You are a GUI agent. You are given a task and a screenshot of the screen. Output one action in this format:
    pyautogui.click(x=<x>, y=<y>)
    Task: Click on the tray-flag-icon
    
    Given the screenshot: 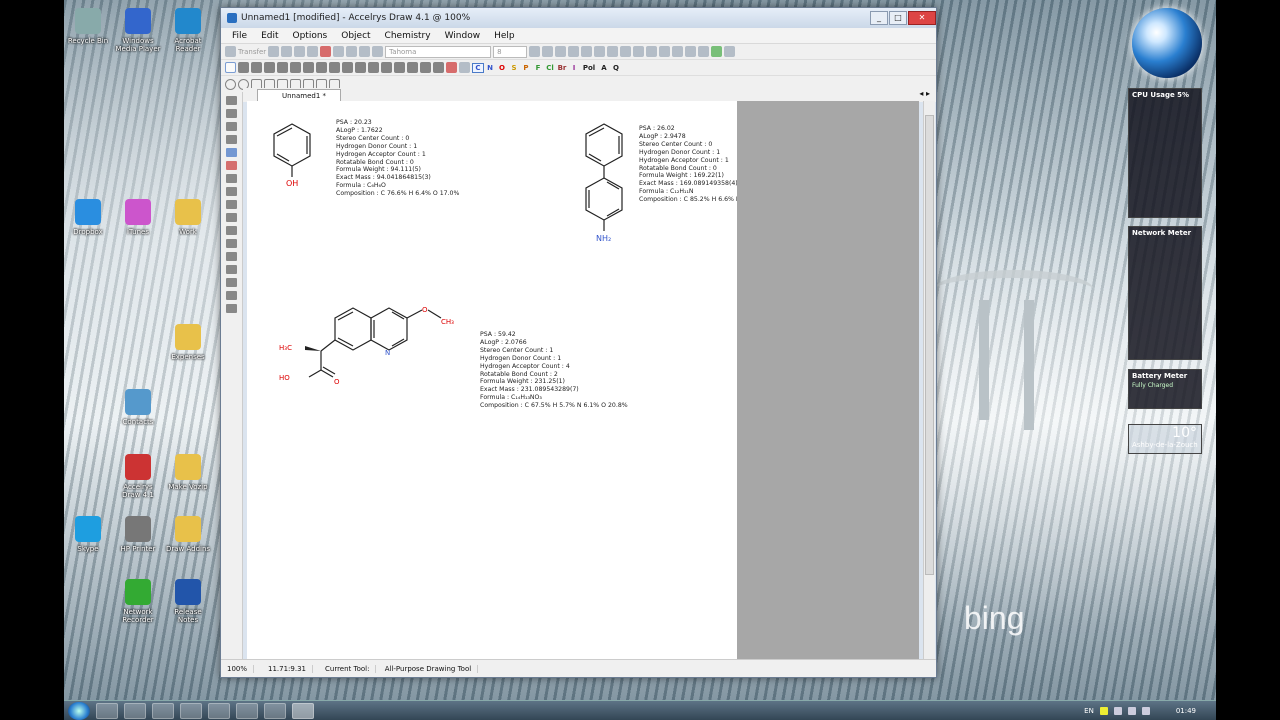 What is the action you would take?
    pyautogui.click(x=1103, y=710)
    